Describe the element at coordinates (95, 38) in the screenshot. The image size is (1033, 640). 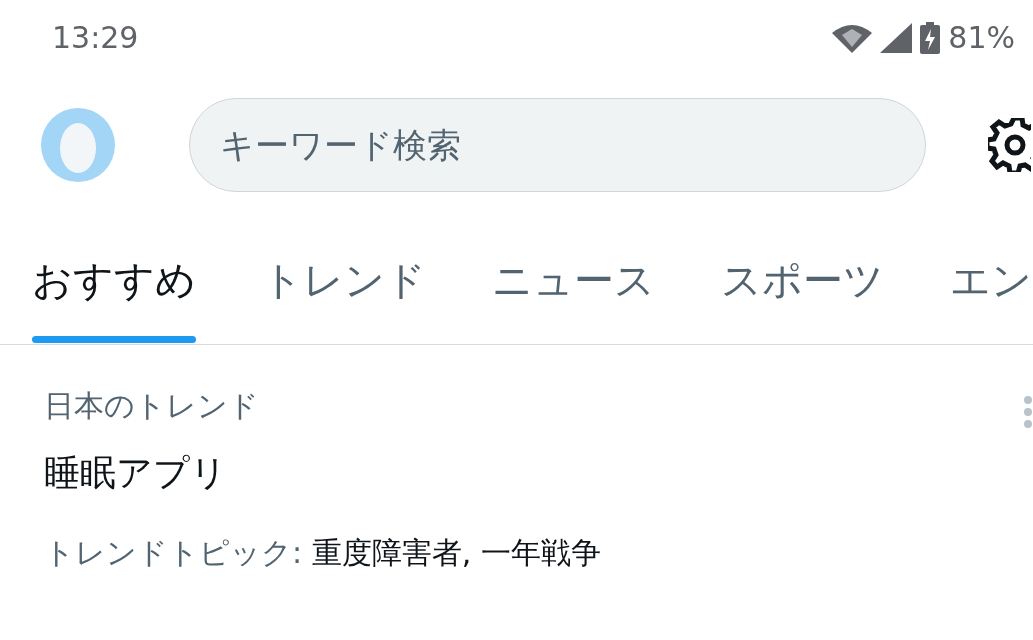
I see `status-time: 13:29` at that location.